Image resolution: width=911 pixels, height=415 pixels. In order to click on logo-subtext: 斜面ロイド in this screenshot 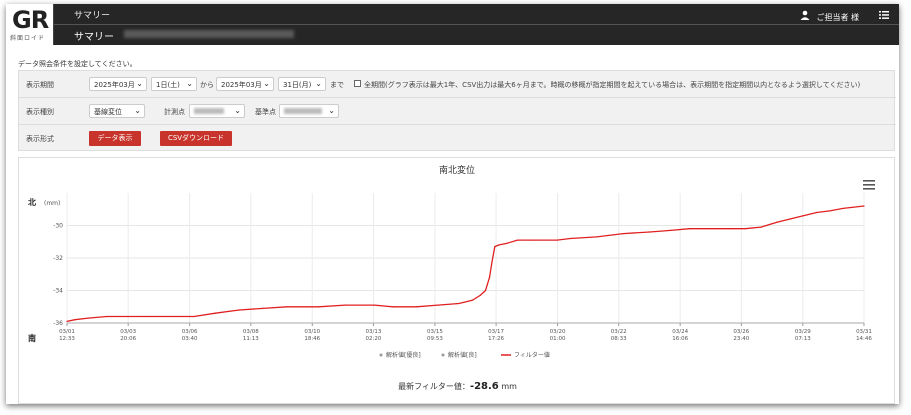, I will do `click(28, 38)`.